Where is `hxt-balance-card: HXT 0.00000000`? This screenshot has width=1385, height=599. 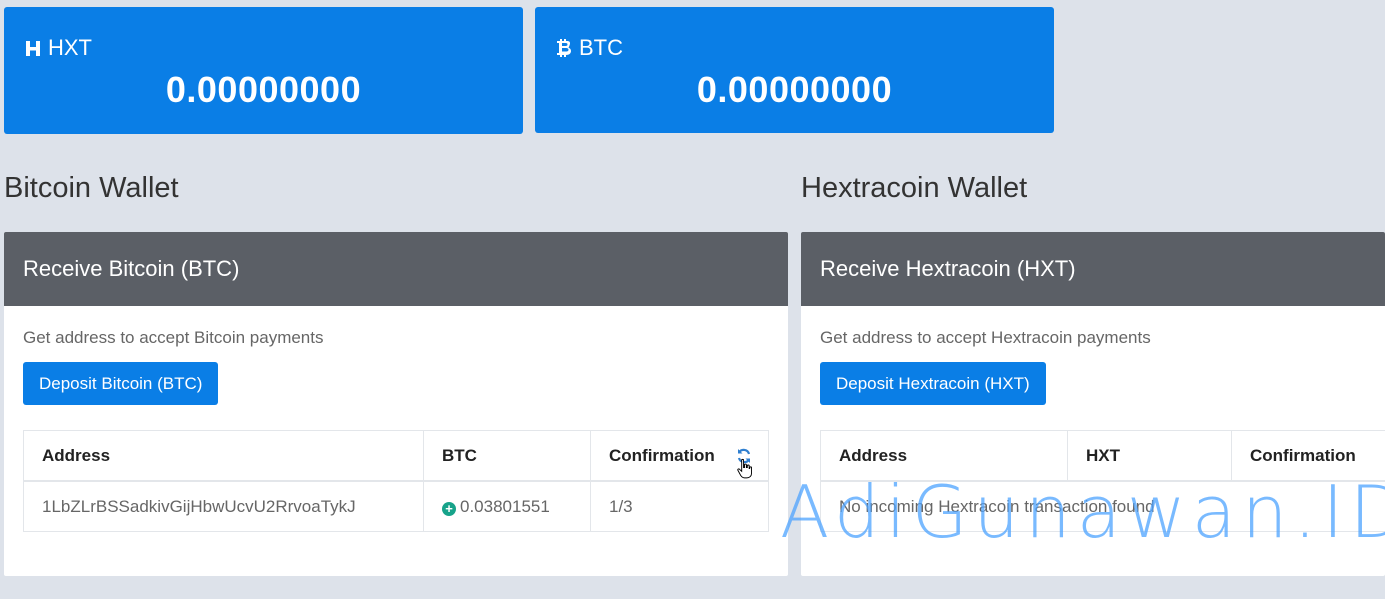 hxt-balance-card: HXT 0.00000000 is located at coordinates (263, 70).